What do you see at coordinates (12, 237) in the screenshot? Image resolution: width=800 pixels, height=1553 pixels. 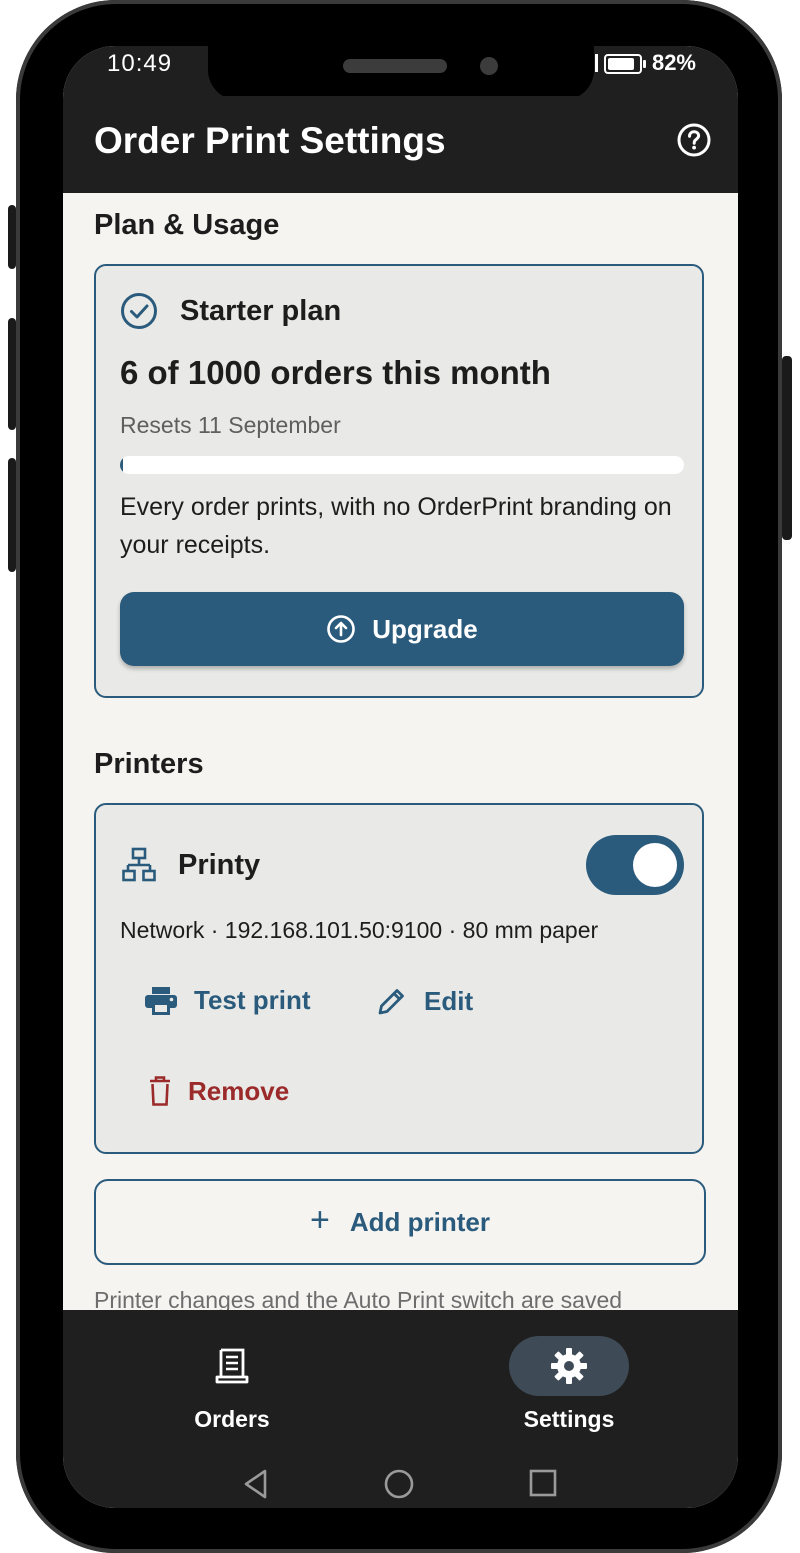 I see `side-button` at bounding box center [12, 237].